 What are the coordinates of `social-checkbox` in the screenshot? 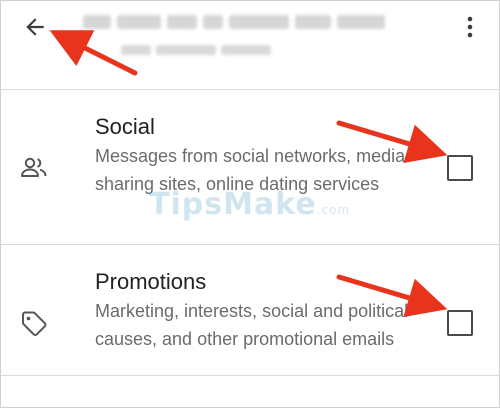 It's located at (460, 168).